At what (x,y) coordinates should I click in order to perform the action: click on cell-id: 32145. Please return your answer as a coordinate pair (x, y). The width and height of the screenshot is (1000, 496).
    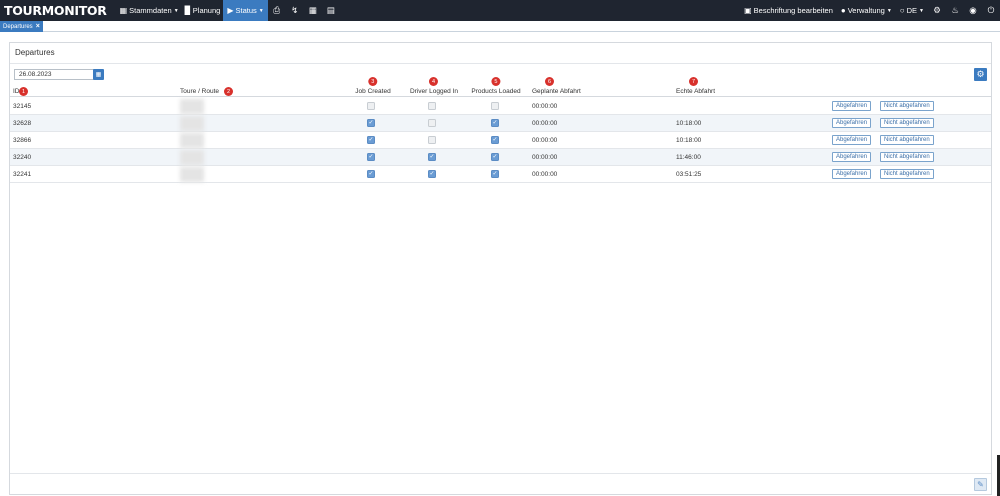
    Looking at the image, I should click on (22, 106).